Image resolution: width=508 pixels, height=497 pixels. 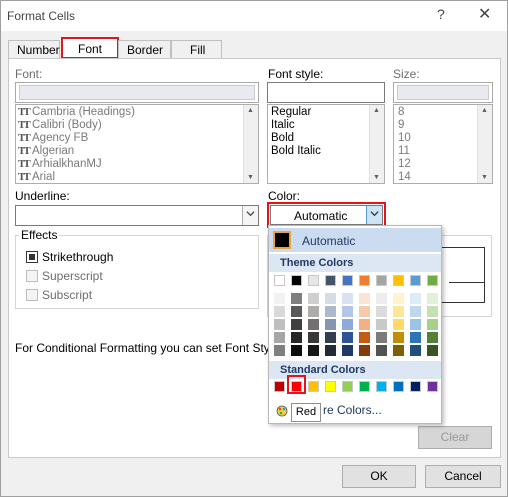 What do you see at coordinates (291, 112) in the screenshot?
I see `list-item: Regular` at bounding box center [291, 112].